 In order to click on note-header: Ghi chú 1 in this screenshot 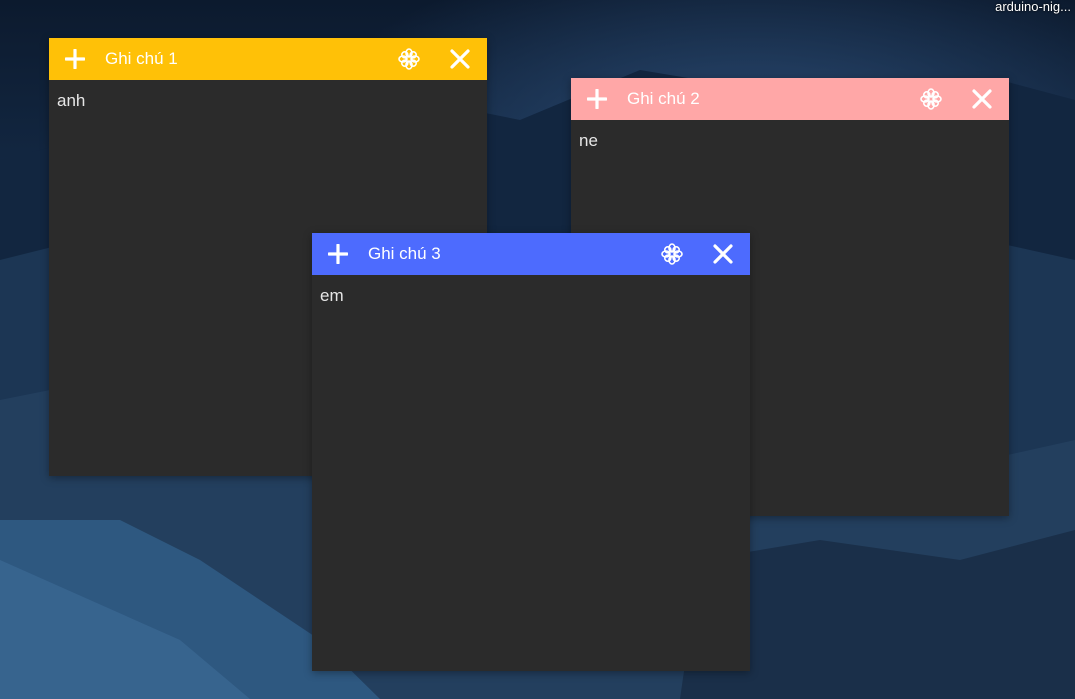, I will do `click(268, 59)`.